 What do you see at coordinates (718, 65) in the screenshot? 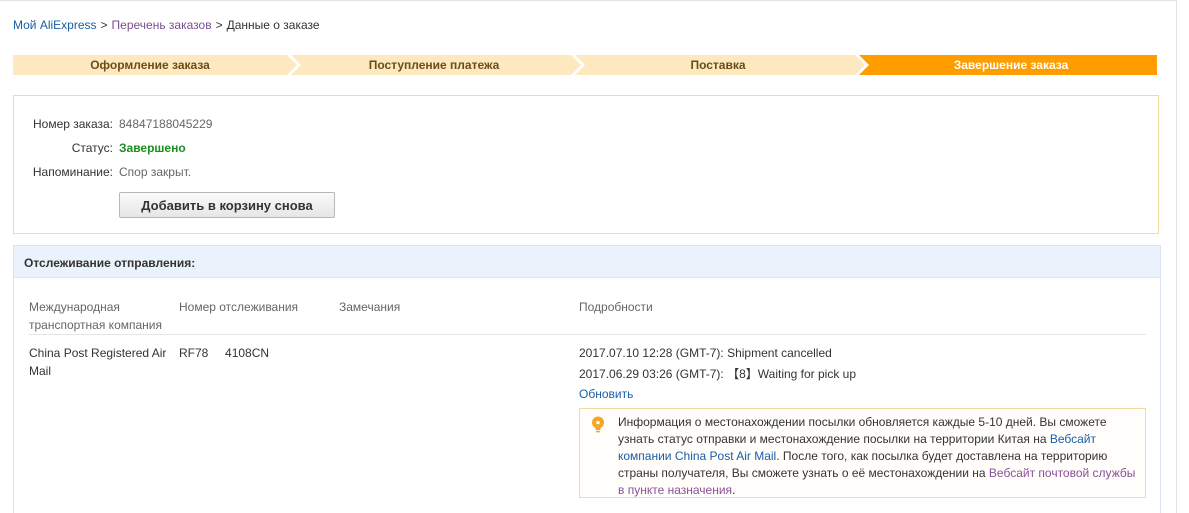
I see `step-label-shipping: Поставка` at bounding box center [718, 65].